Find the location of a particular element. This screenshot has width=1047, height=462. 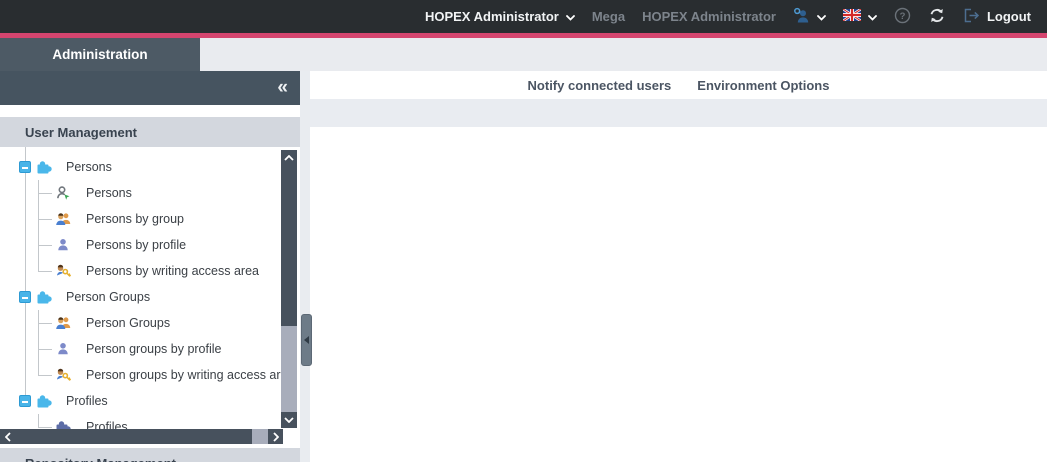

splitter-collapse-handle is located at coordinates (306, 340).